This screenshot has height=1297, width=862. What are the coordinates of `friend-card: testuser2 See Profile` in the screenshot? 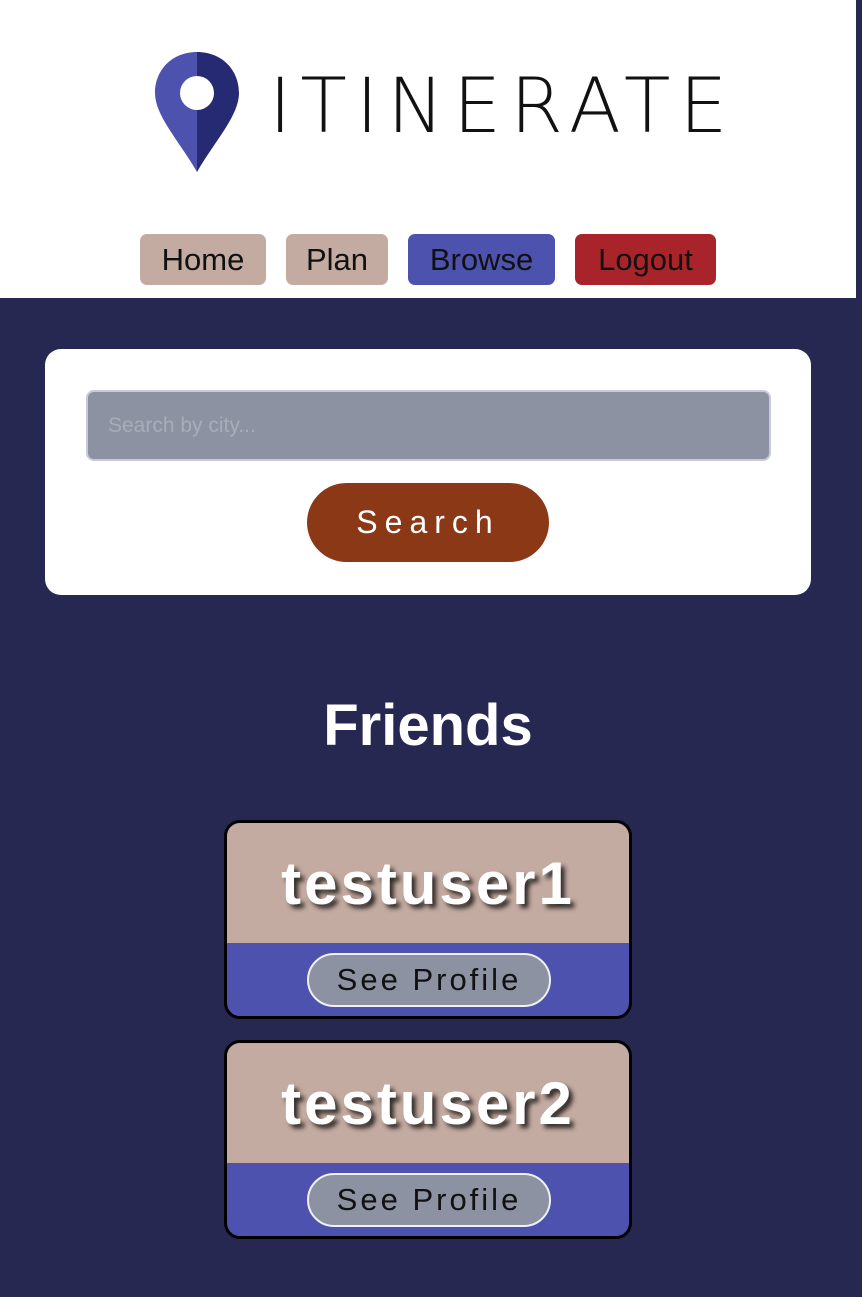 It's located at (428, 1139).